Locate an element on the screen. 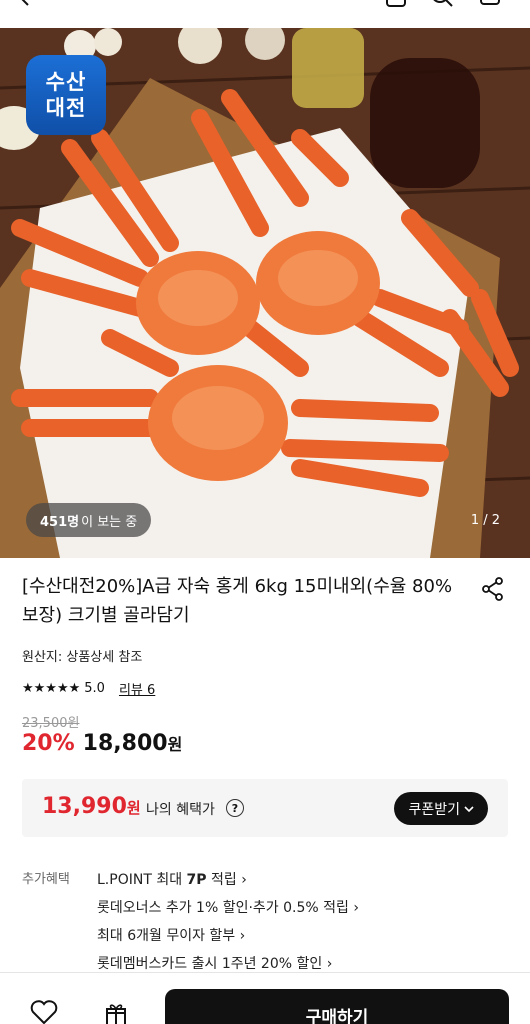  help-icon: ? is located at coordinates (235, 808).